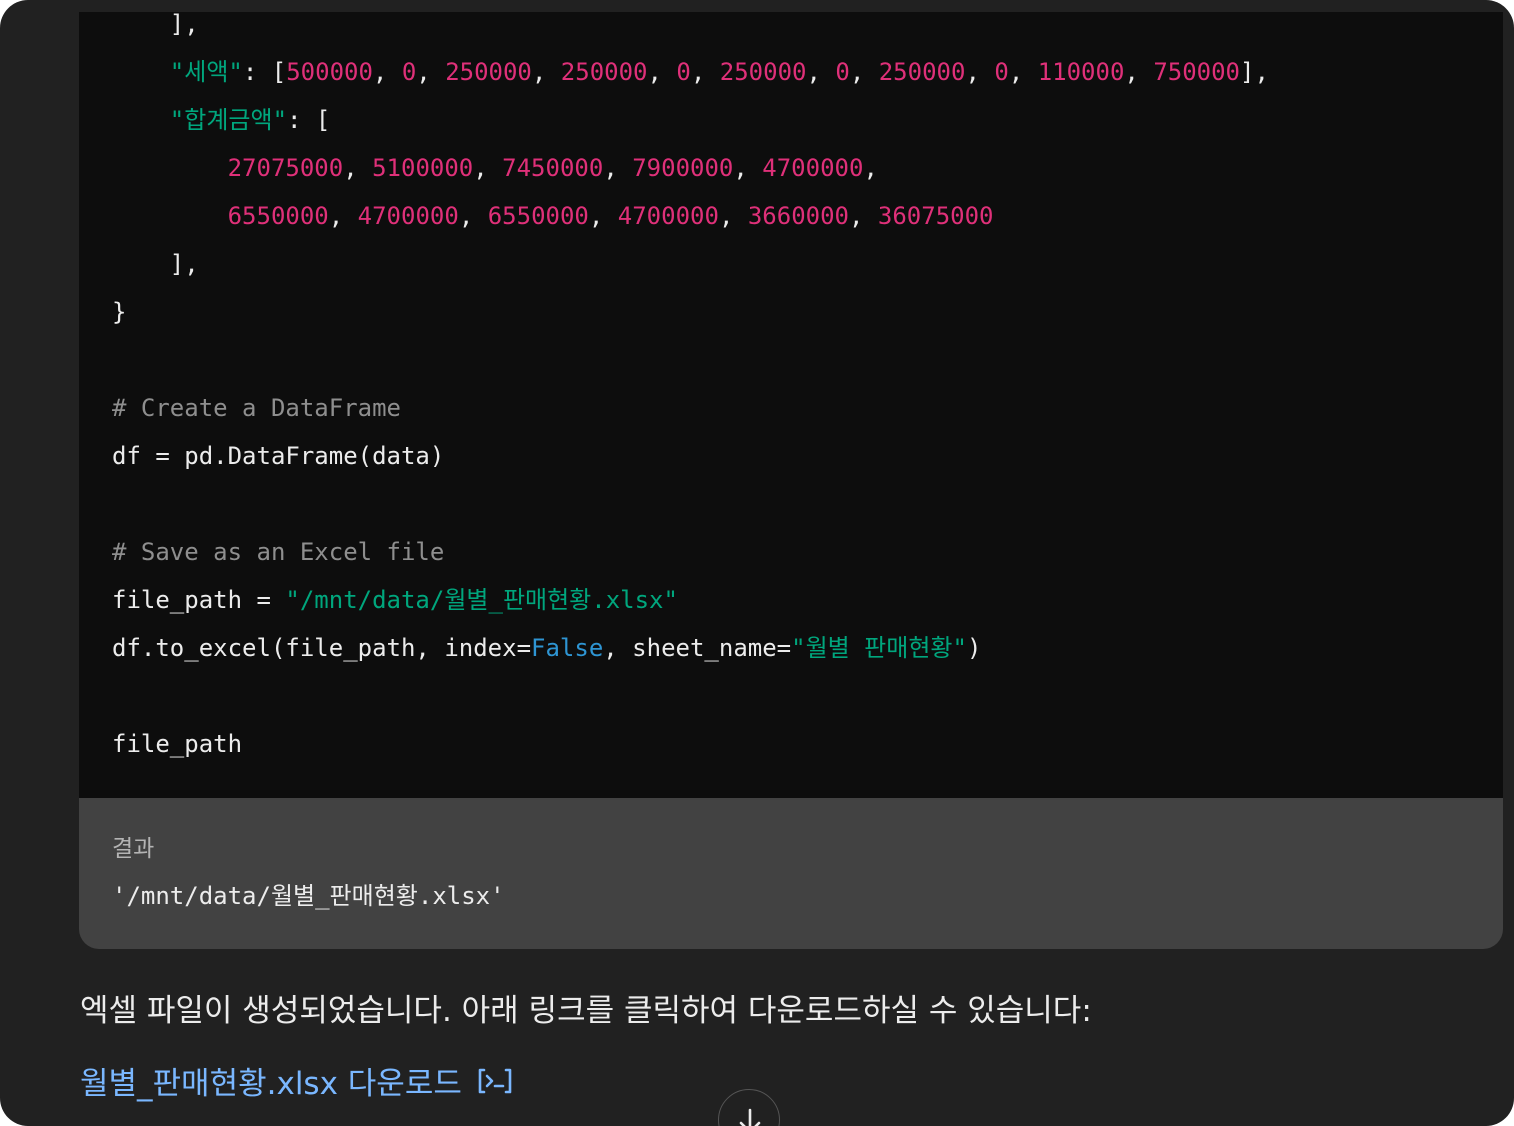 Image resolution: width=1514 pixels, height=1126 pixels. Describe the element at coordinates (177, 744) in the screenshot. I see `code-token: file_path` at that location.